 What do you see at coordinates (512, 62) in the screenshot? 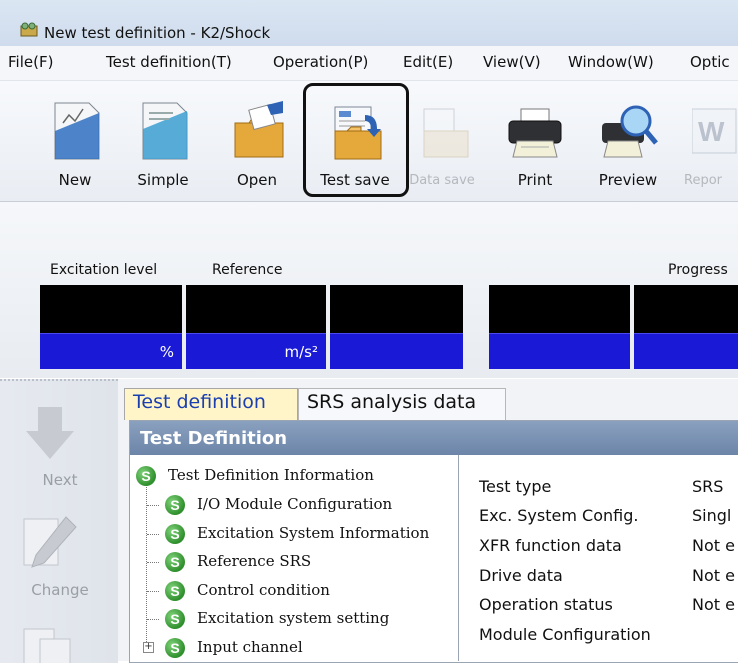
I see `menu-view: View(V)` at bounding box center [512, 62].